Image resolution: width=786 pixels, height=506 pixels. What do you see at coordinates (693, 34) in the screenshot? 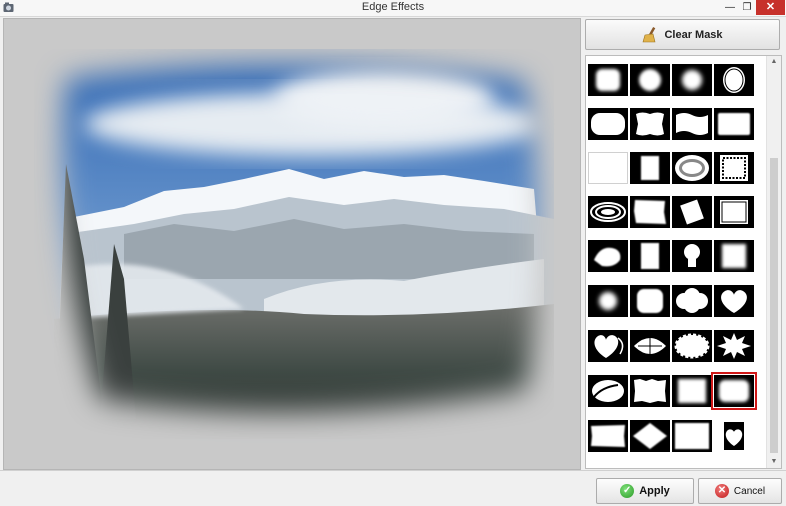
I see `clear-mask-label: Clear Mask` at bounding box center [693, 34].